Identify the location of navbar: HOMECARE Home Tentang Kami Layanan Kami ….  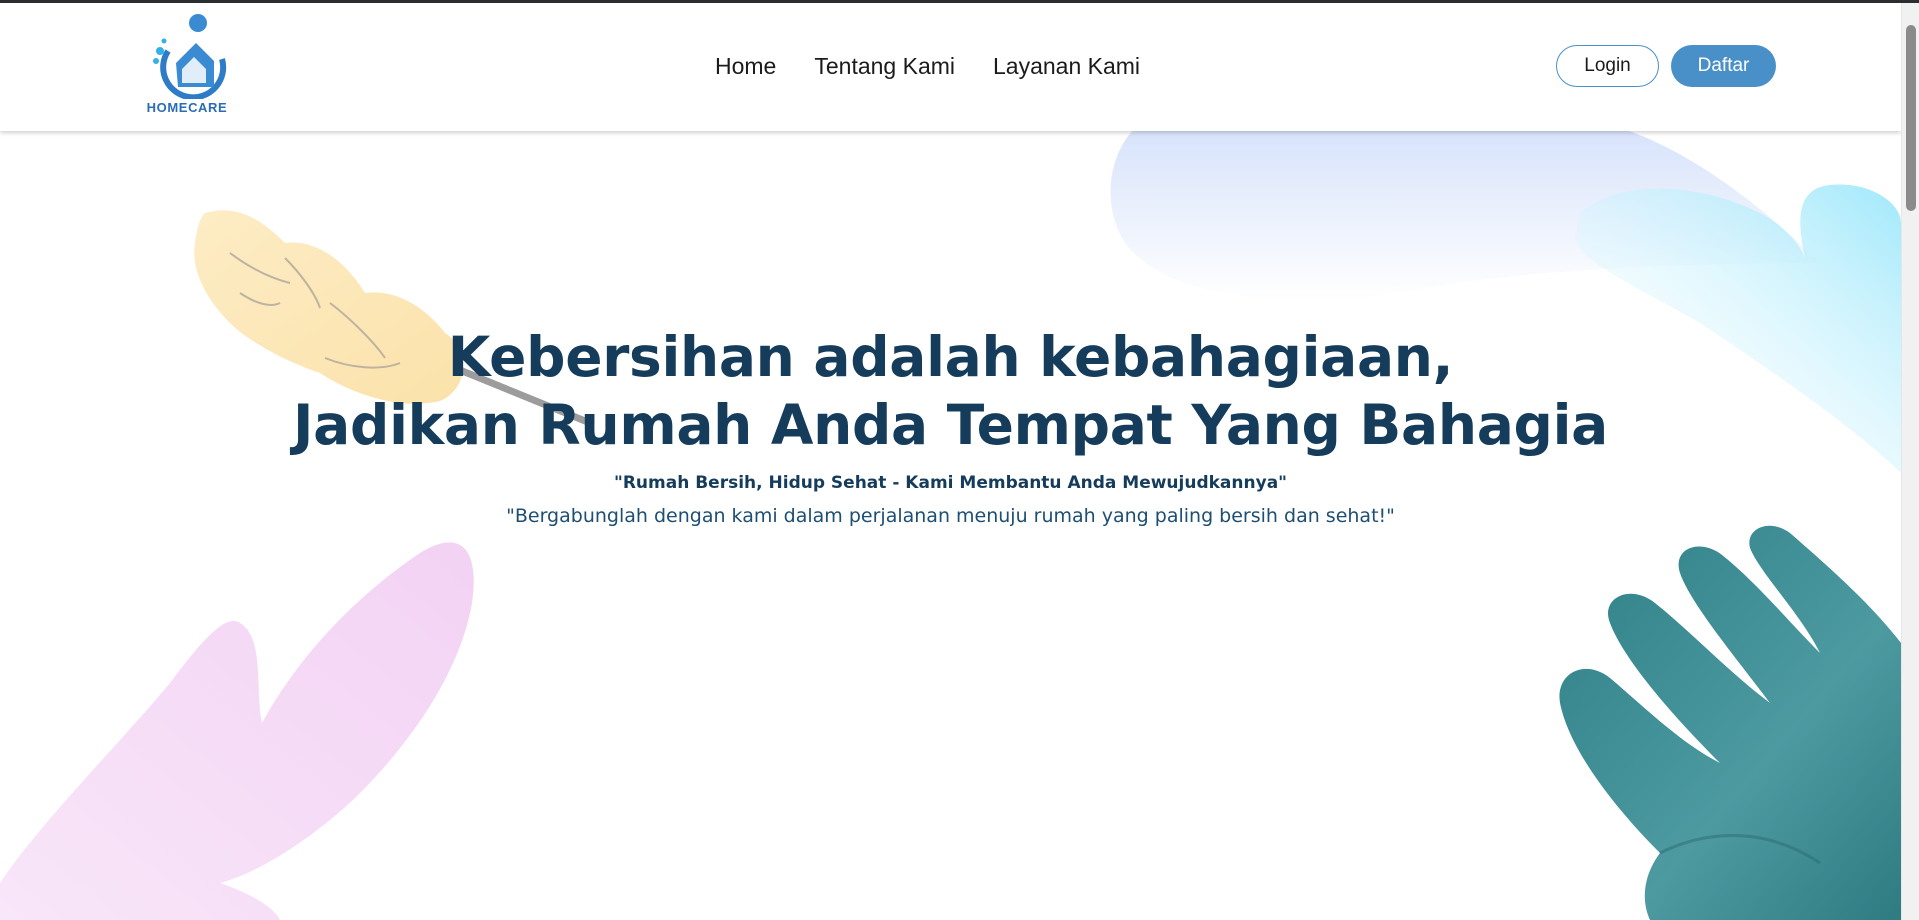
(950, 67).